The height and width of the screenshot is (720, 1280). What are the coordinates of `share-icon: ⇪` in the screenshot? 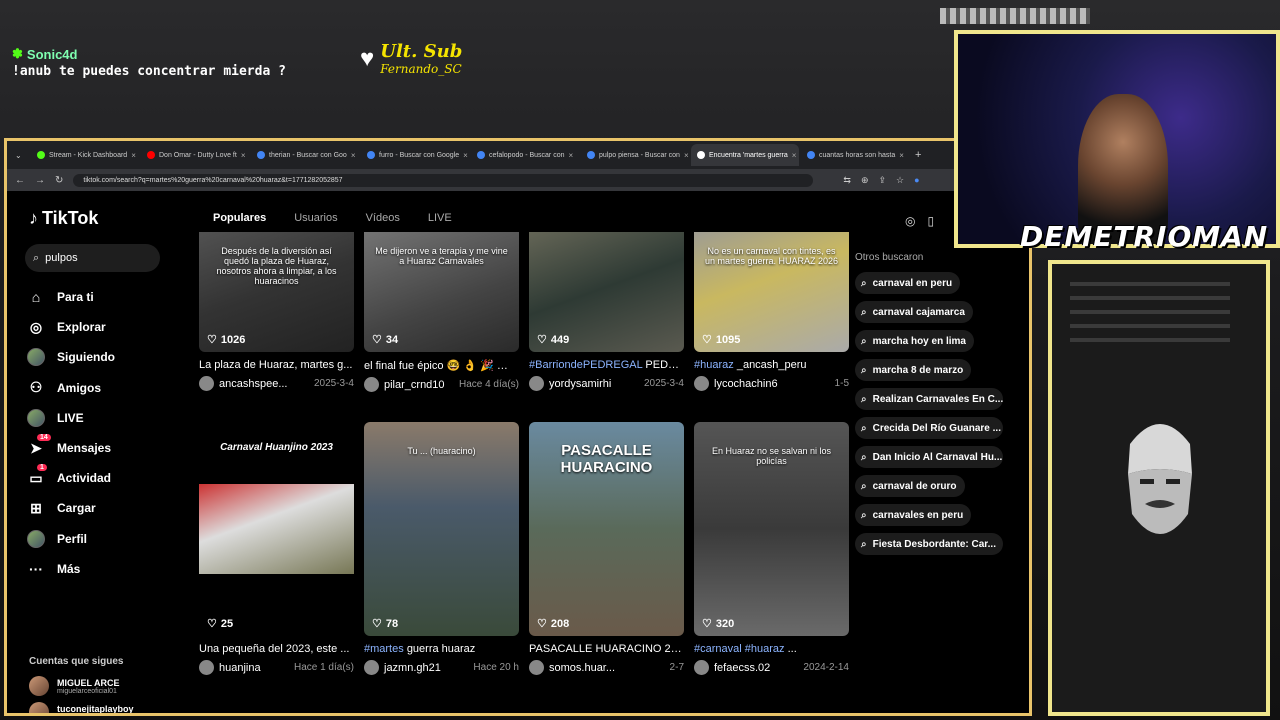 It's located at (882, 180).